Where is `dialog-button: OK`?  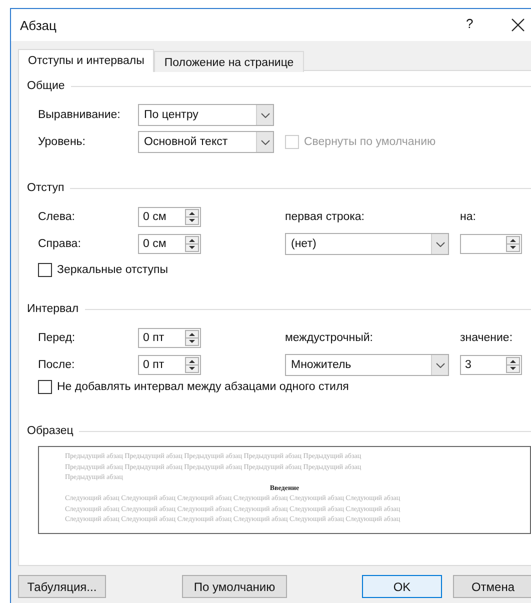 dialog-button: OK is located at coordinates (402, 586).